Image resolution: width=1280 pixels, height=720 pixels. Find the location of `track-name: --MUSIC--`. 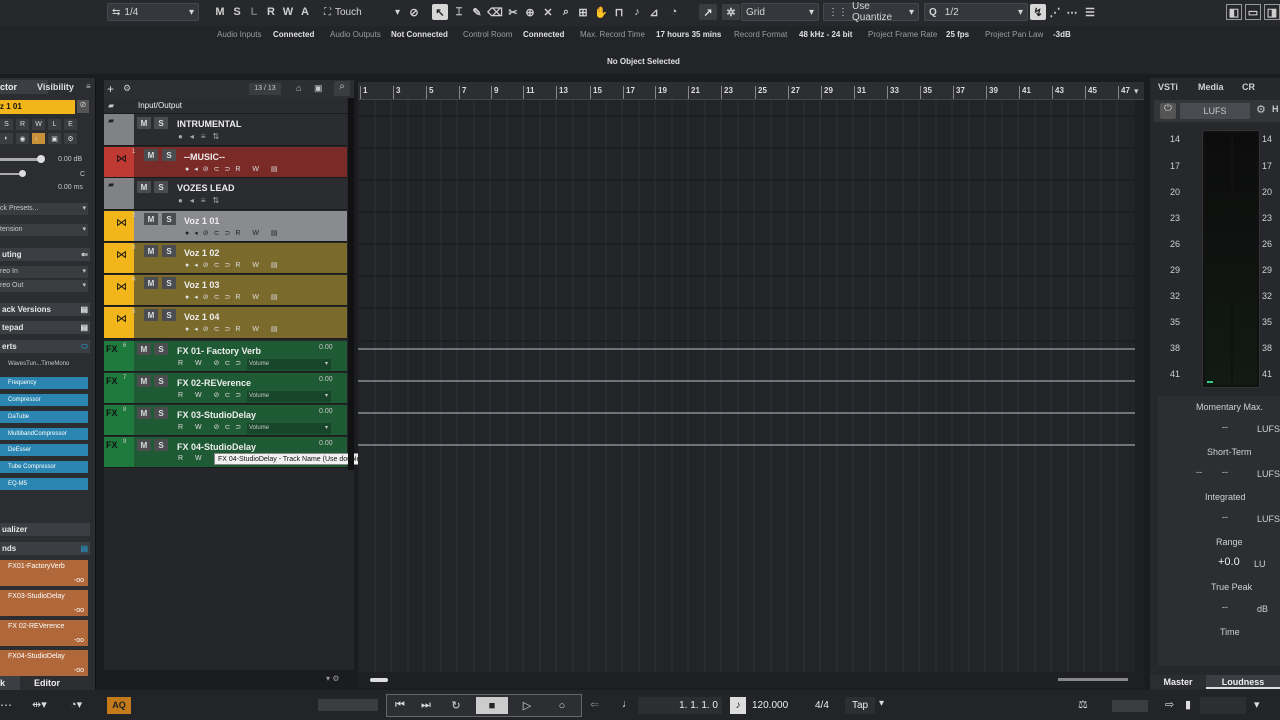

track-name: --MUSIC-- is located at coordinates (204, 157).